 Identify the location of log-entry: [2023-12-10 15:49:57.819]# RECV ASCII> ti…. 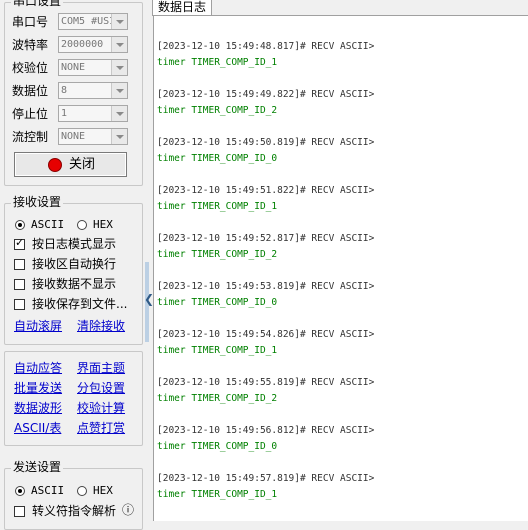
(265, 487).